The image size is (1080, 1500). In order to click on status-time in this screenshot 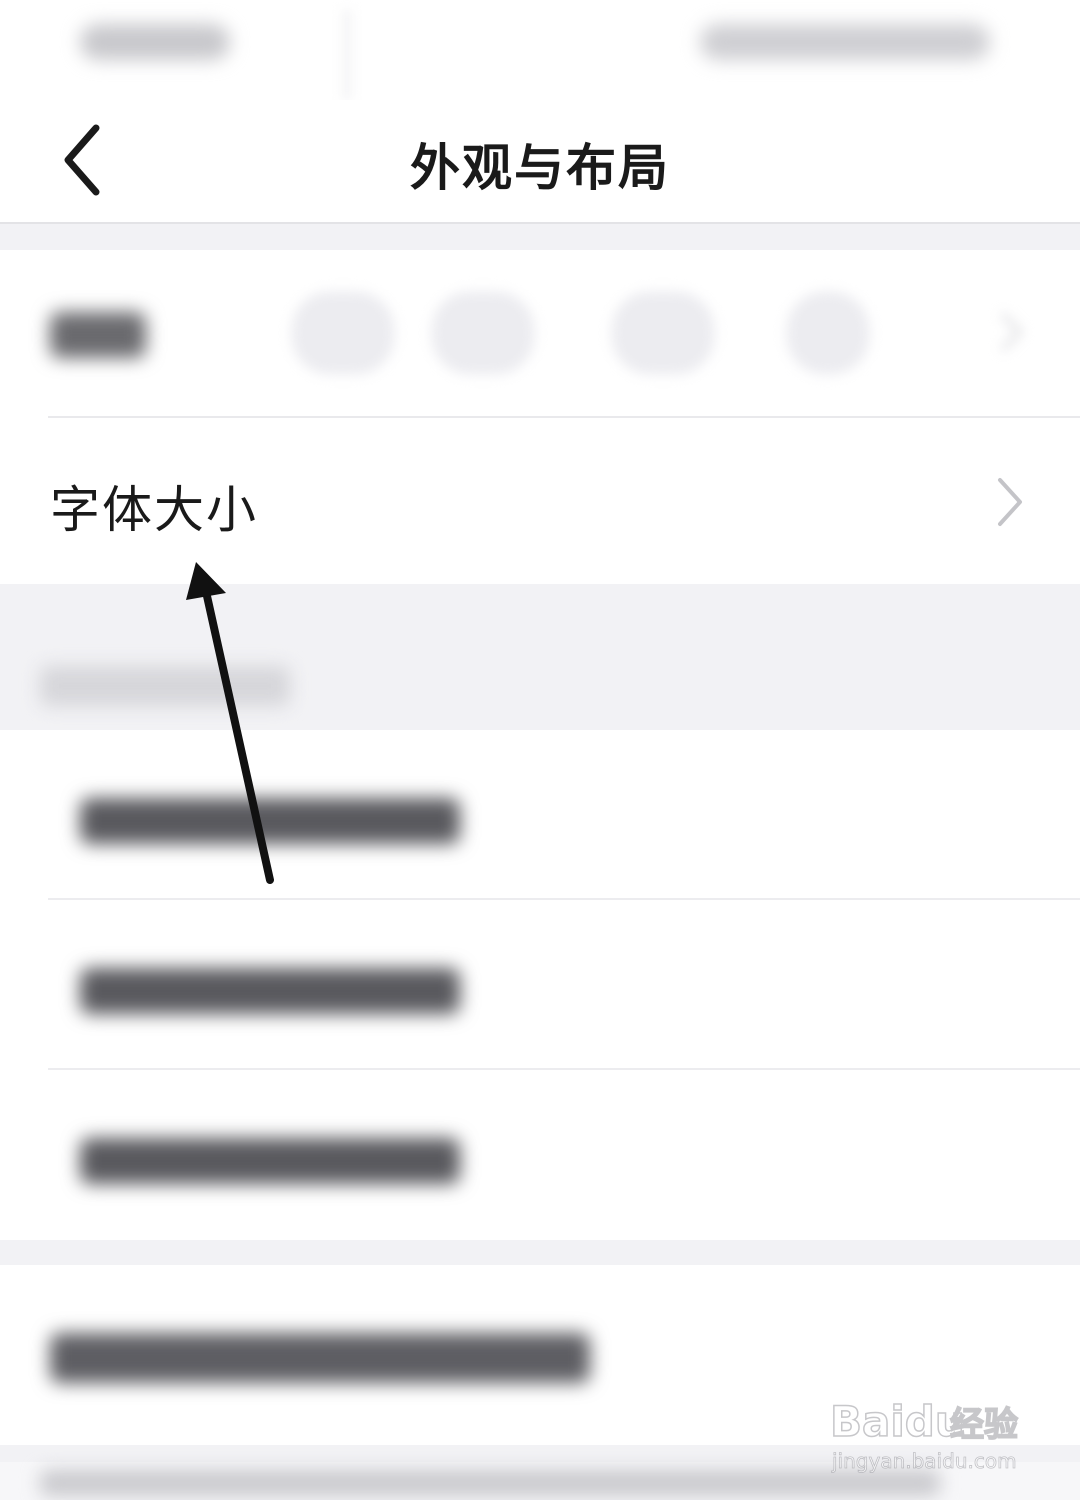, I will do `click(155, 42)`.